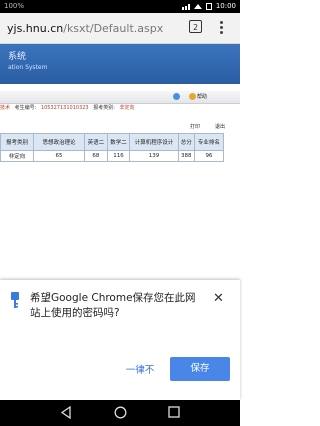 This screenshot has height=426, width=320. I want to click on back-icon, so click(66, 412).